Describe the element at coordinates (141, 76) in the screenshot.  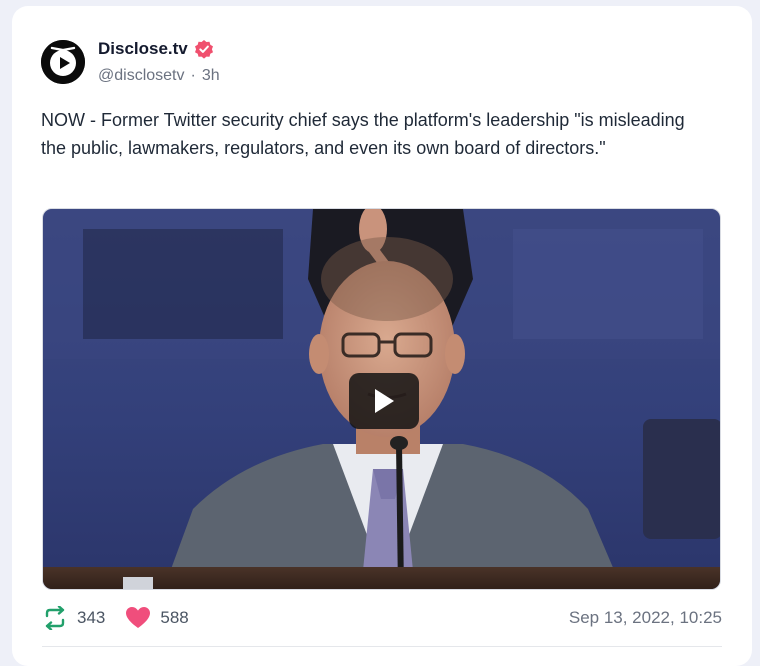
I see `author-handle: @disclosetv` at that location.